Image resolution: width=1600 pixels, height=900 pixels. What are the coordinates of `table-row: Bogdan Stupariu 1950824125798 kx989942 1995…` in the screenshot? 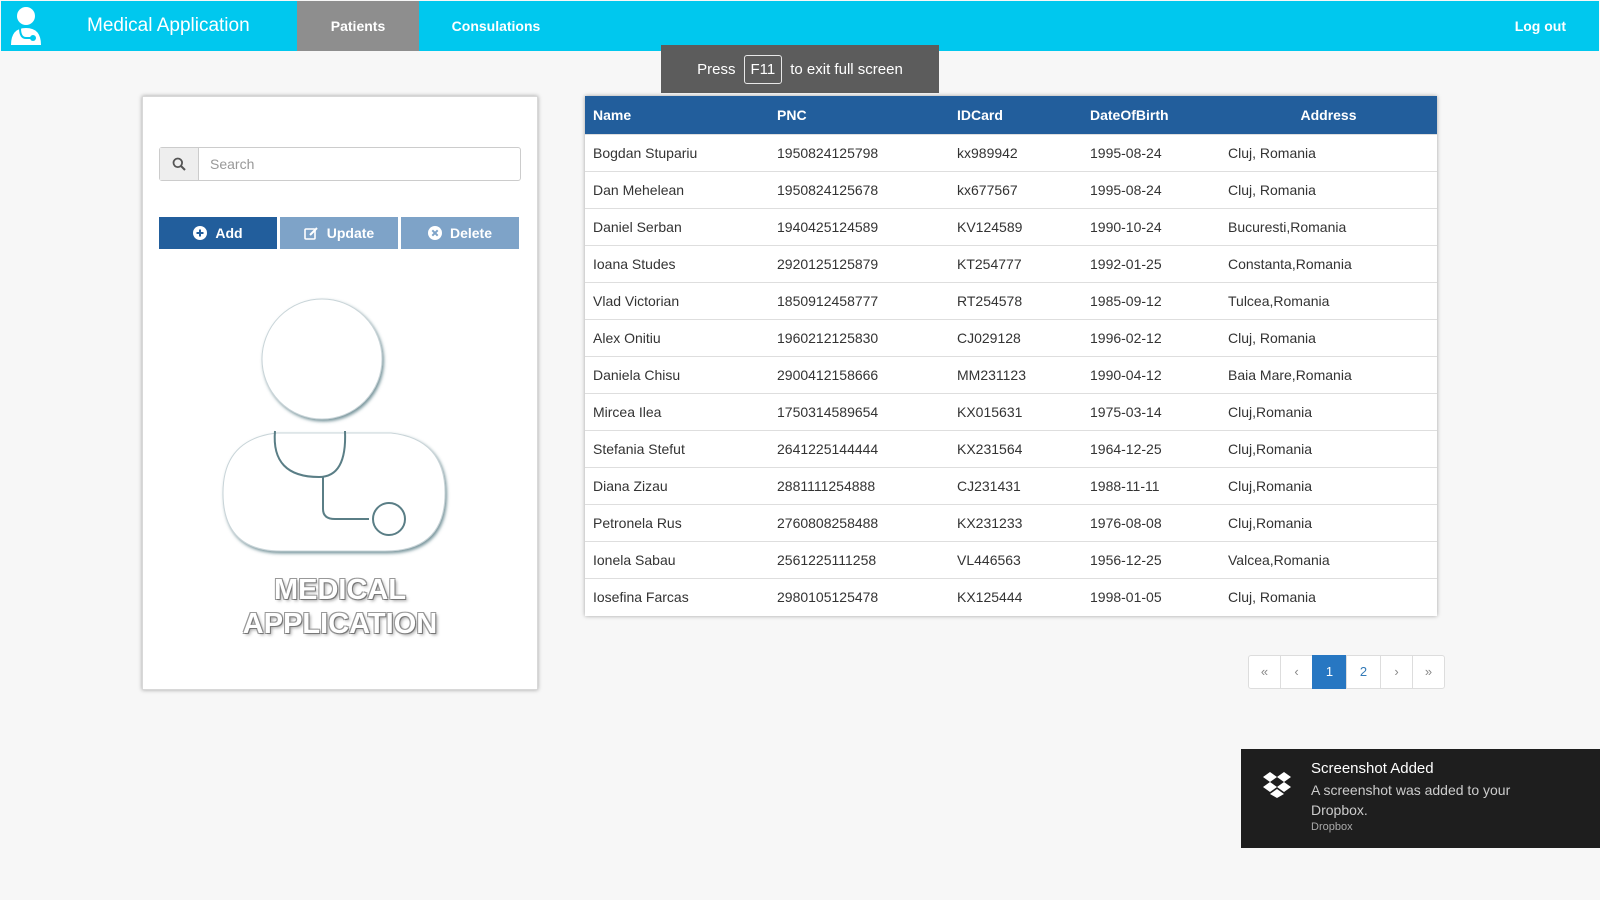 It's located at (1011, 152).